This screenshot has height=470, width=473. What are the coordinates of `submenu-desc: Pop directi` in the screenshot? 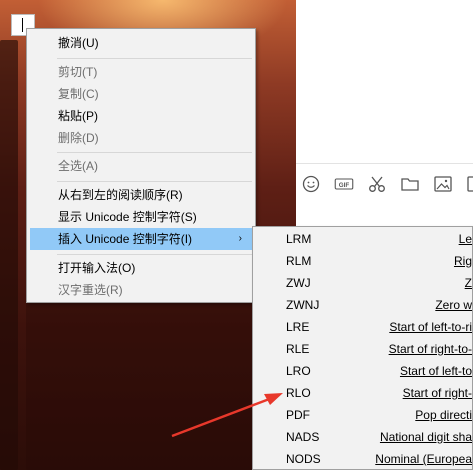 It's located at (443, 415).